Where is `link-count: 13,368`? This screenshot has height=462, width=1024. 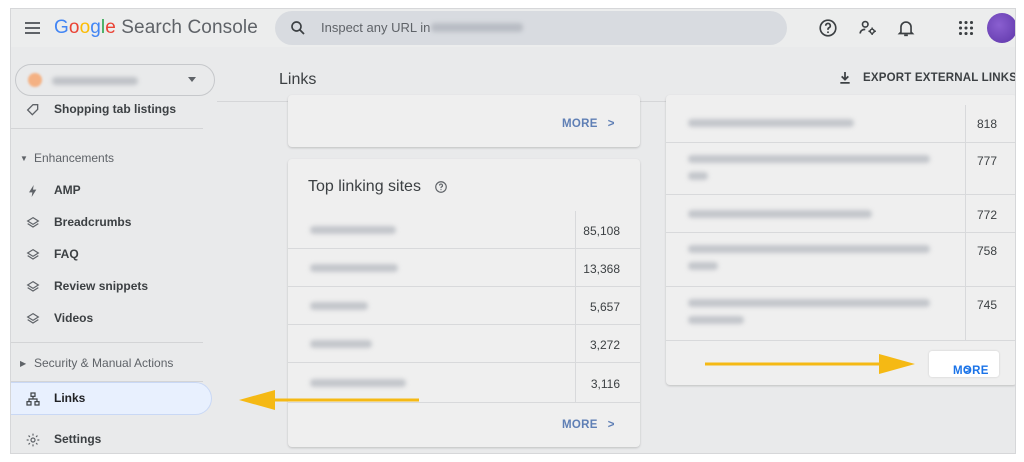
link-count: 13,368 is located at coordinates (601, 269).